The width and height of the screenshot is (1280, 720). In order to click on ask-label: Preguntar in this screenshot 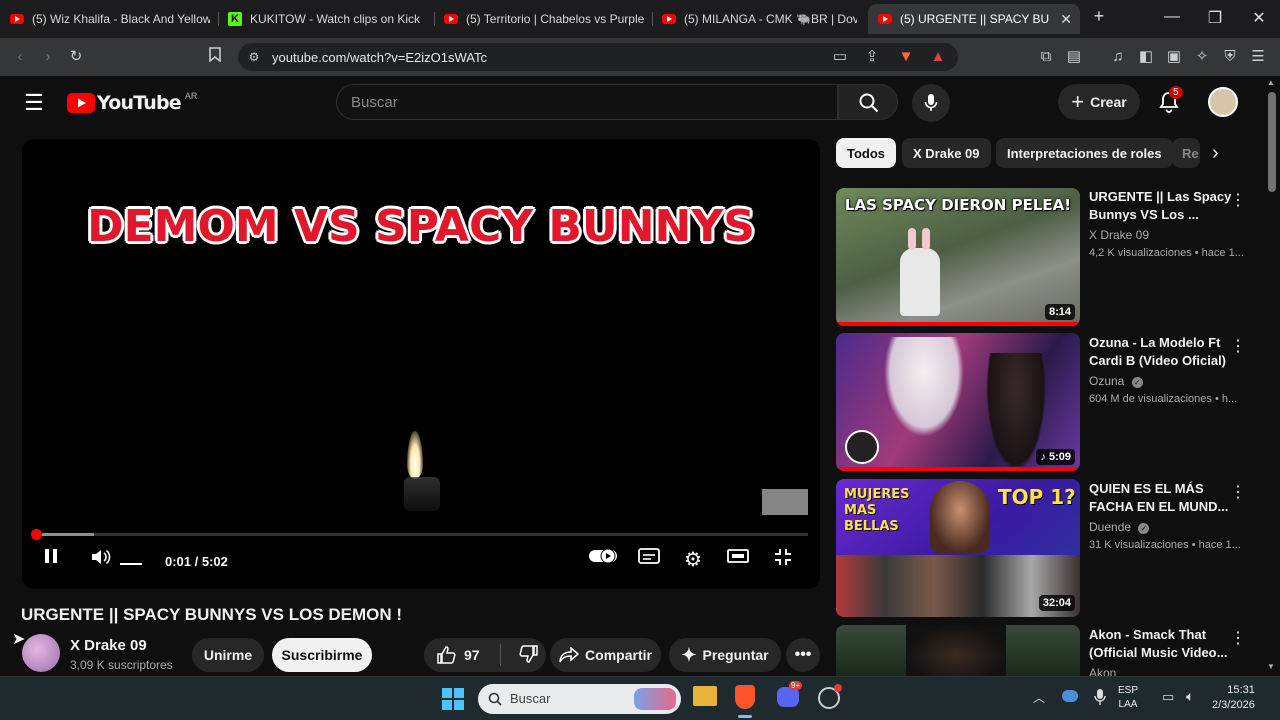, I will do `click(735, 655)`.